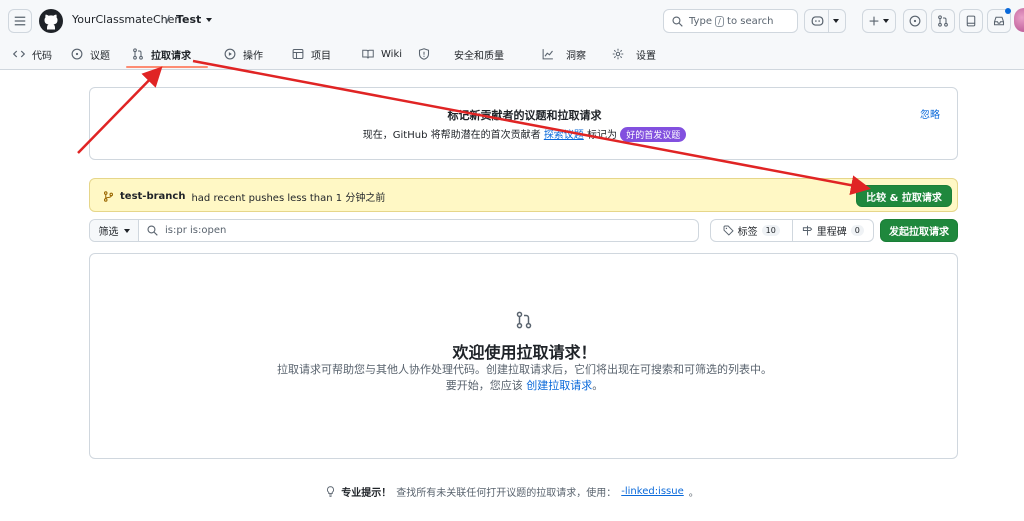  I want to click on dismiss-link: 忽略, so click(930, 113).